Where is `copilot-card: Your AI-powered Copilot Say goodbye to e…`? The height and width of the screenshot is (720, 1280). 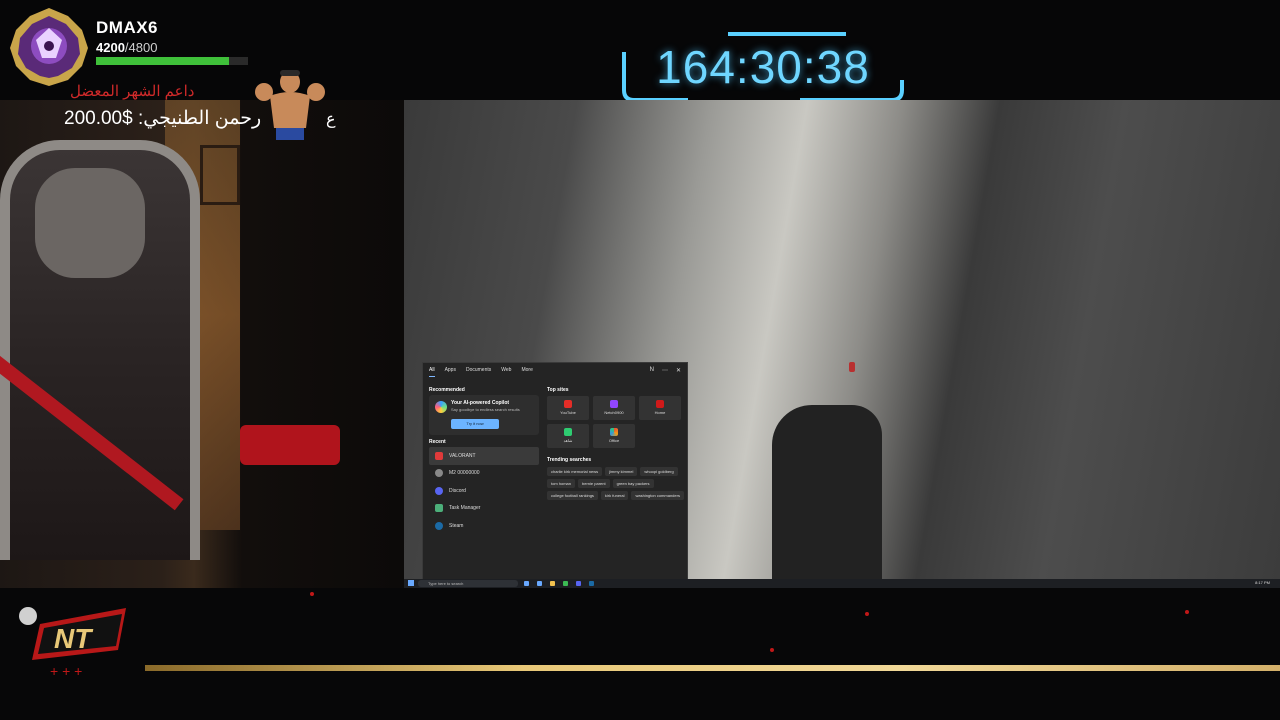
copilot-card: Your AI-powered Copilot Say goodbye to e… is located at coordinates (484, 415).